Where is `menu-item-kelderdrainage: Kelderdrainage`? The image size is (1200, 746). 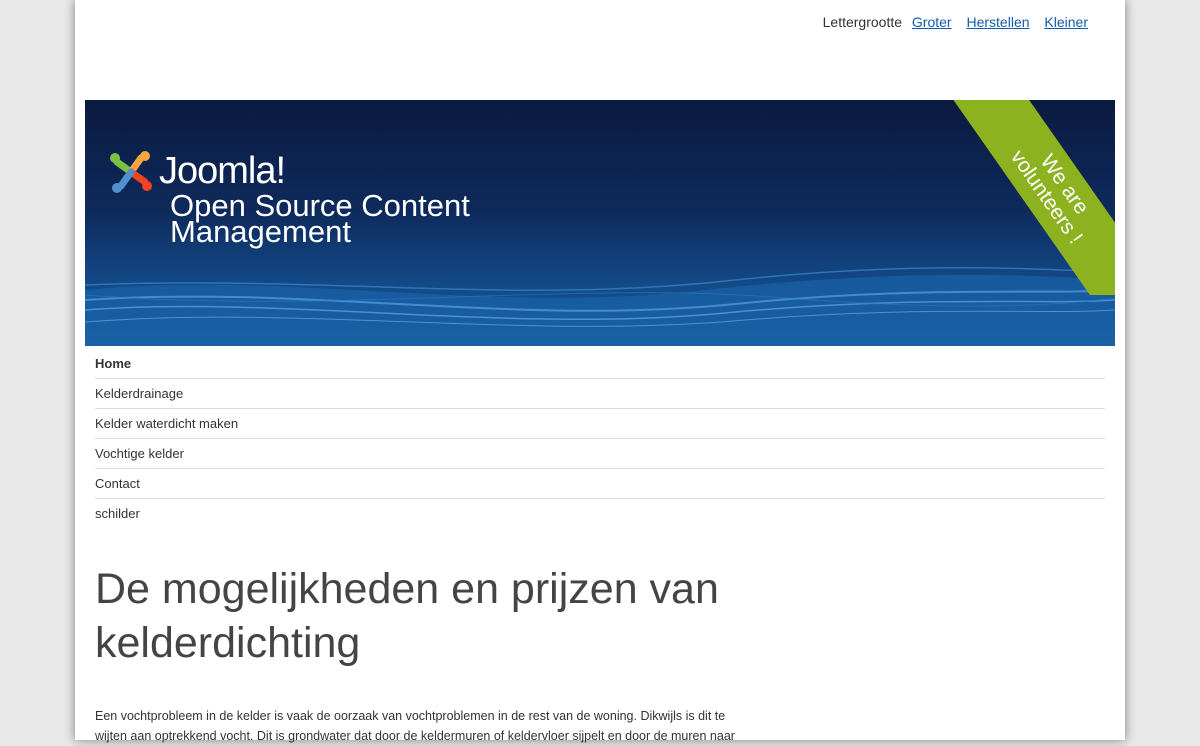 menu-item-kelderdrainage: Kelderdrainage is located at coordinates (600, 394).